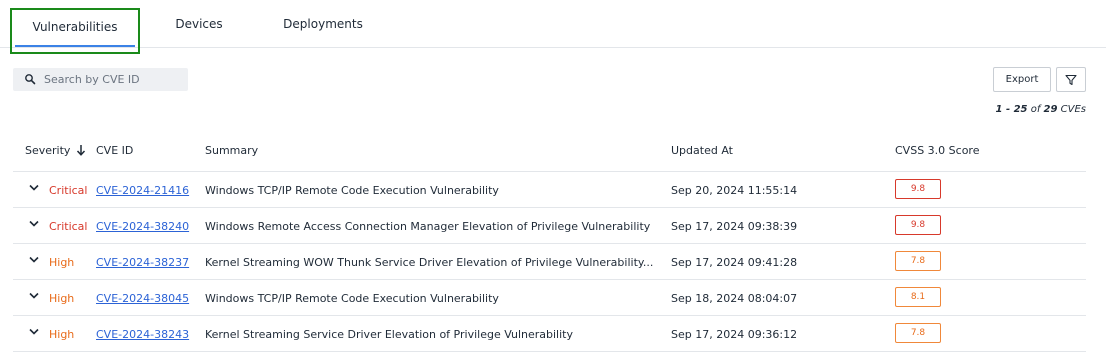 Image resolution: width=1106 pixels, height=357 pixels. Describe the element at coordinates (75, 27) in the screenshot. I see `tab-label: Vulnerabilities` at that location.